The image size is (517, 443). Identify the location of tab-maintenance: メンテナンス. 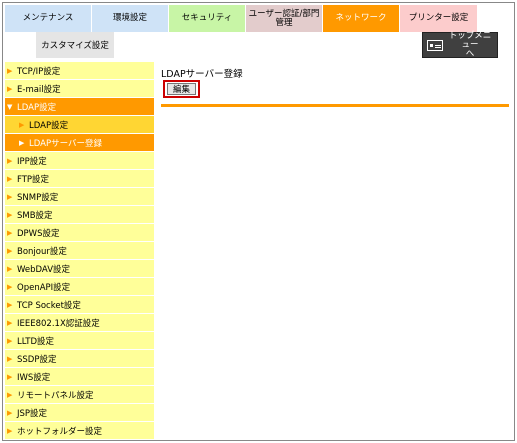
(48, 18).